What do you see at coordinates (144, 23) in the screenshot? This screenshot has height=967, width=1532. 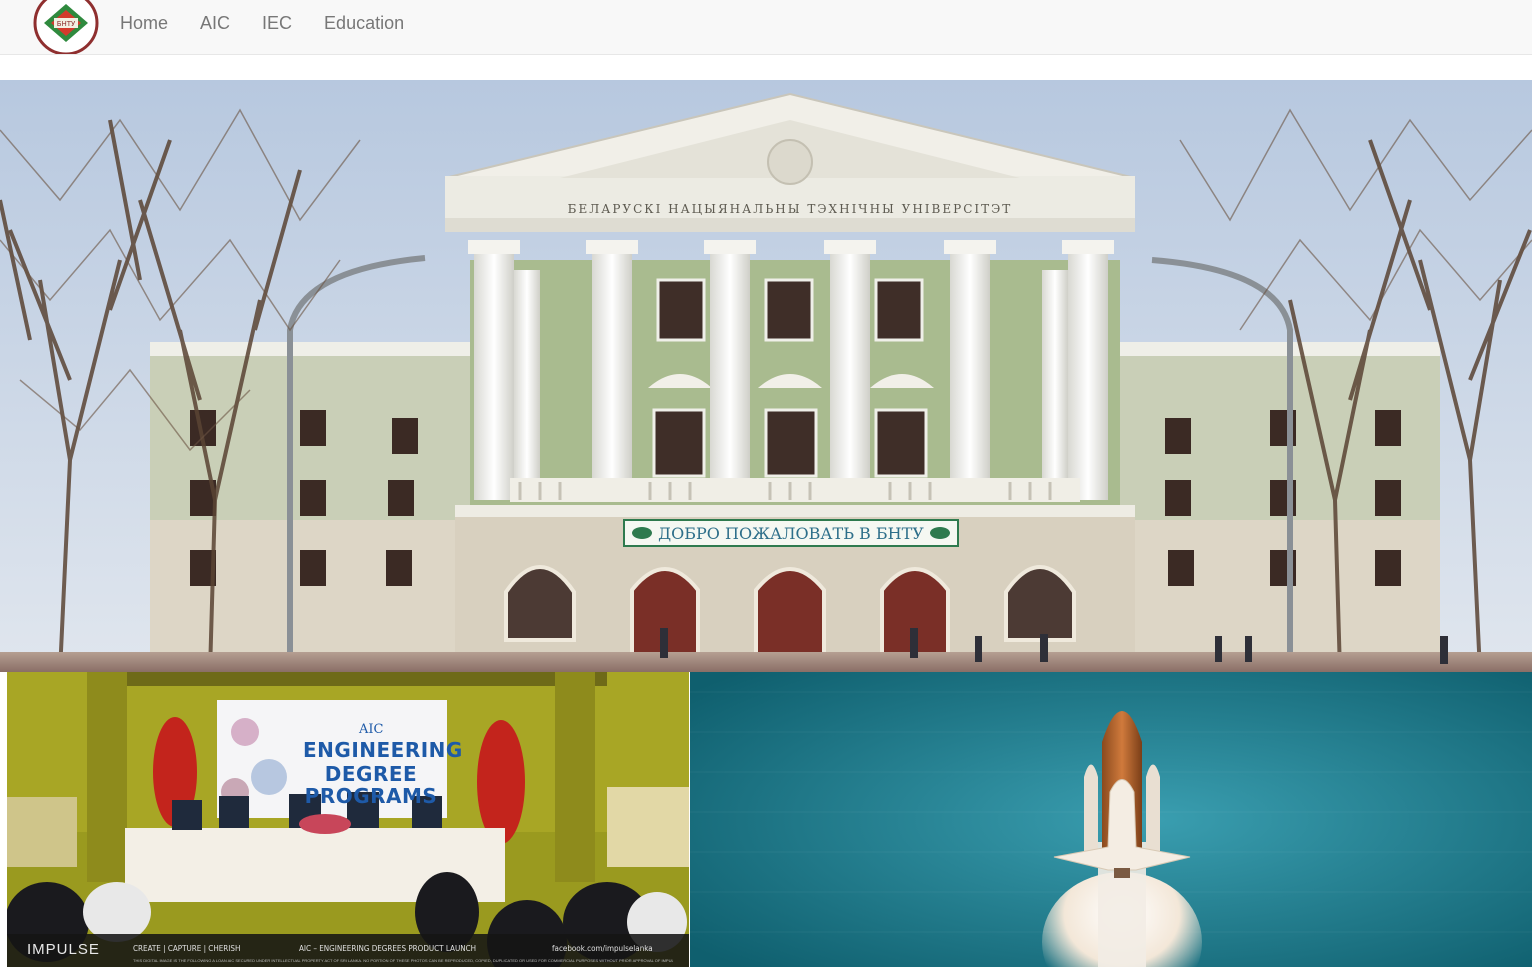 I see `nav-home-link: Home` at bounding box center [144, 23].